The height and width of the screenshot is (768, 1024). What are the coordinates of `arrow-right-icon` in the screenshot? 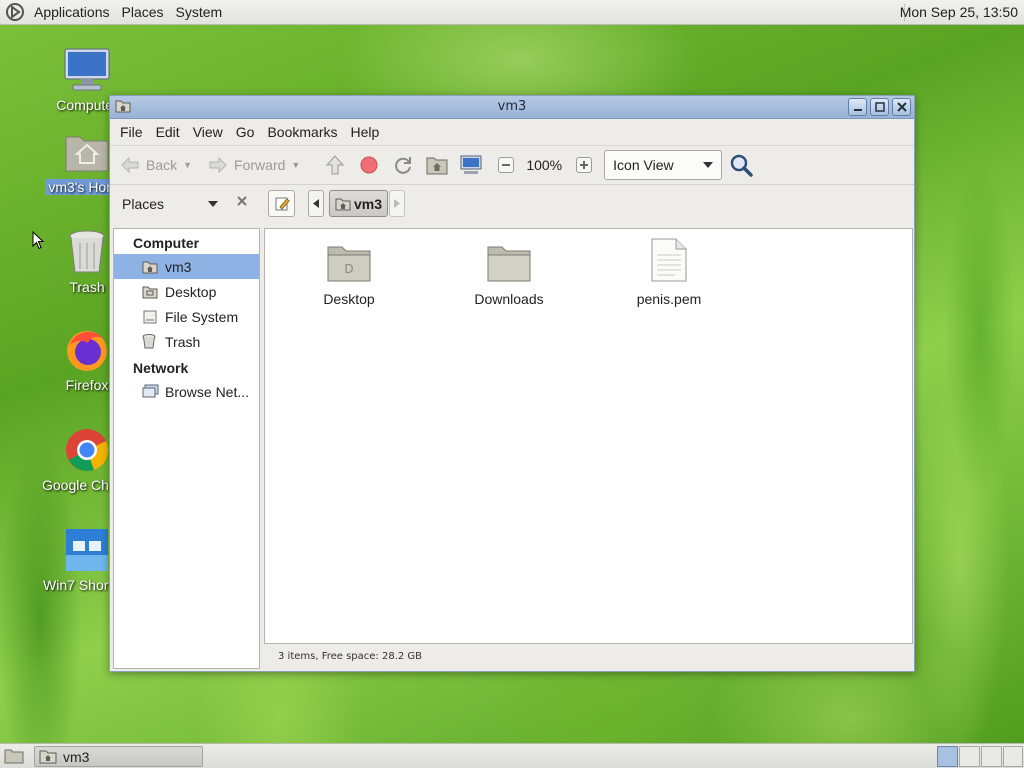 It's located at (218, 165).